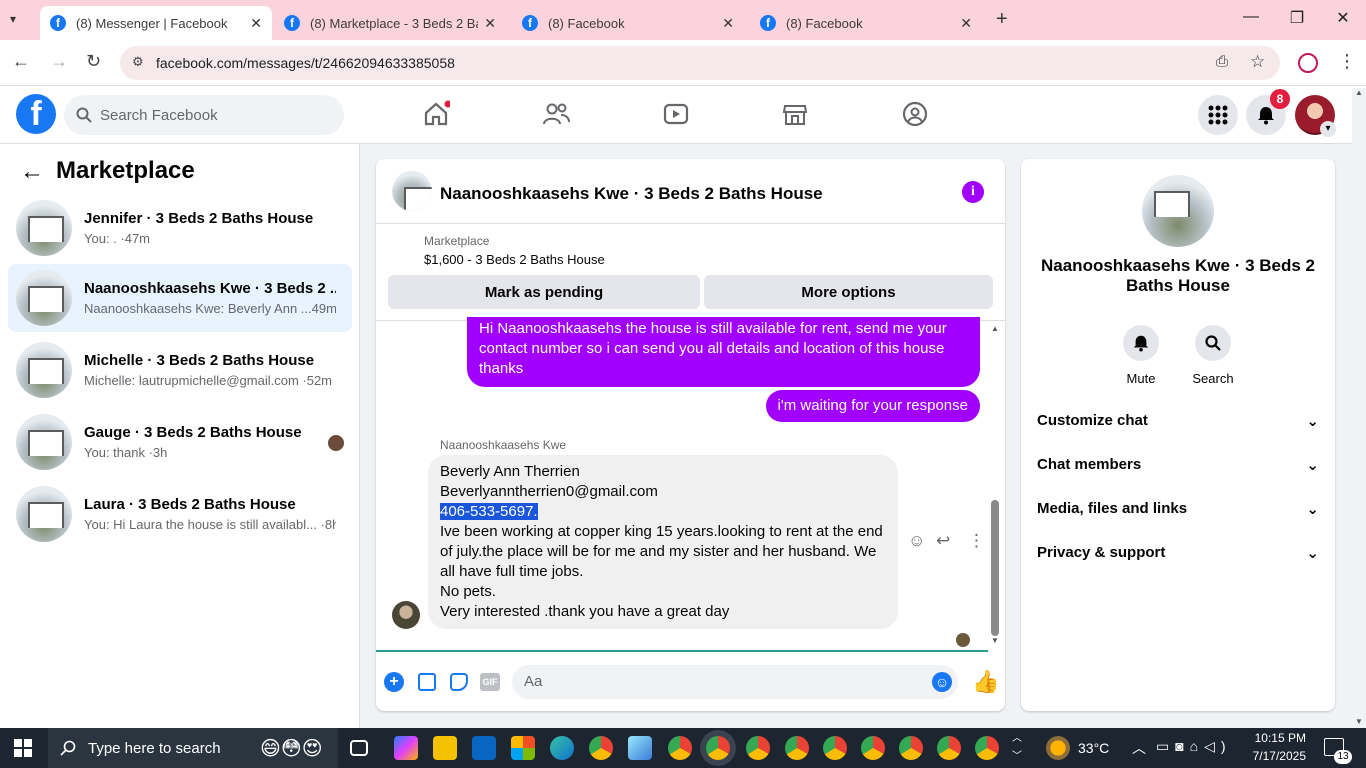  What do you see at coordinates (412, 191) in the screenshot?
I see `chat-header-thumbnail` at bounding box center [412, 191].